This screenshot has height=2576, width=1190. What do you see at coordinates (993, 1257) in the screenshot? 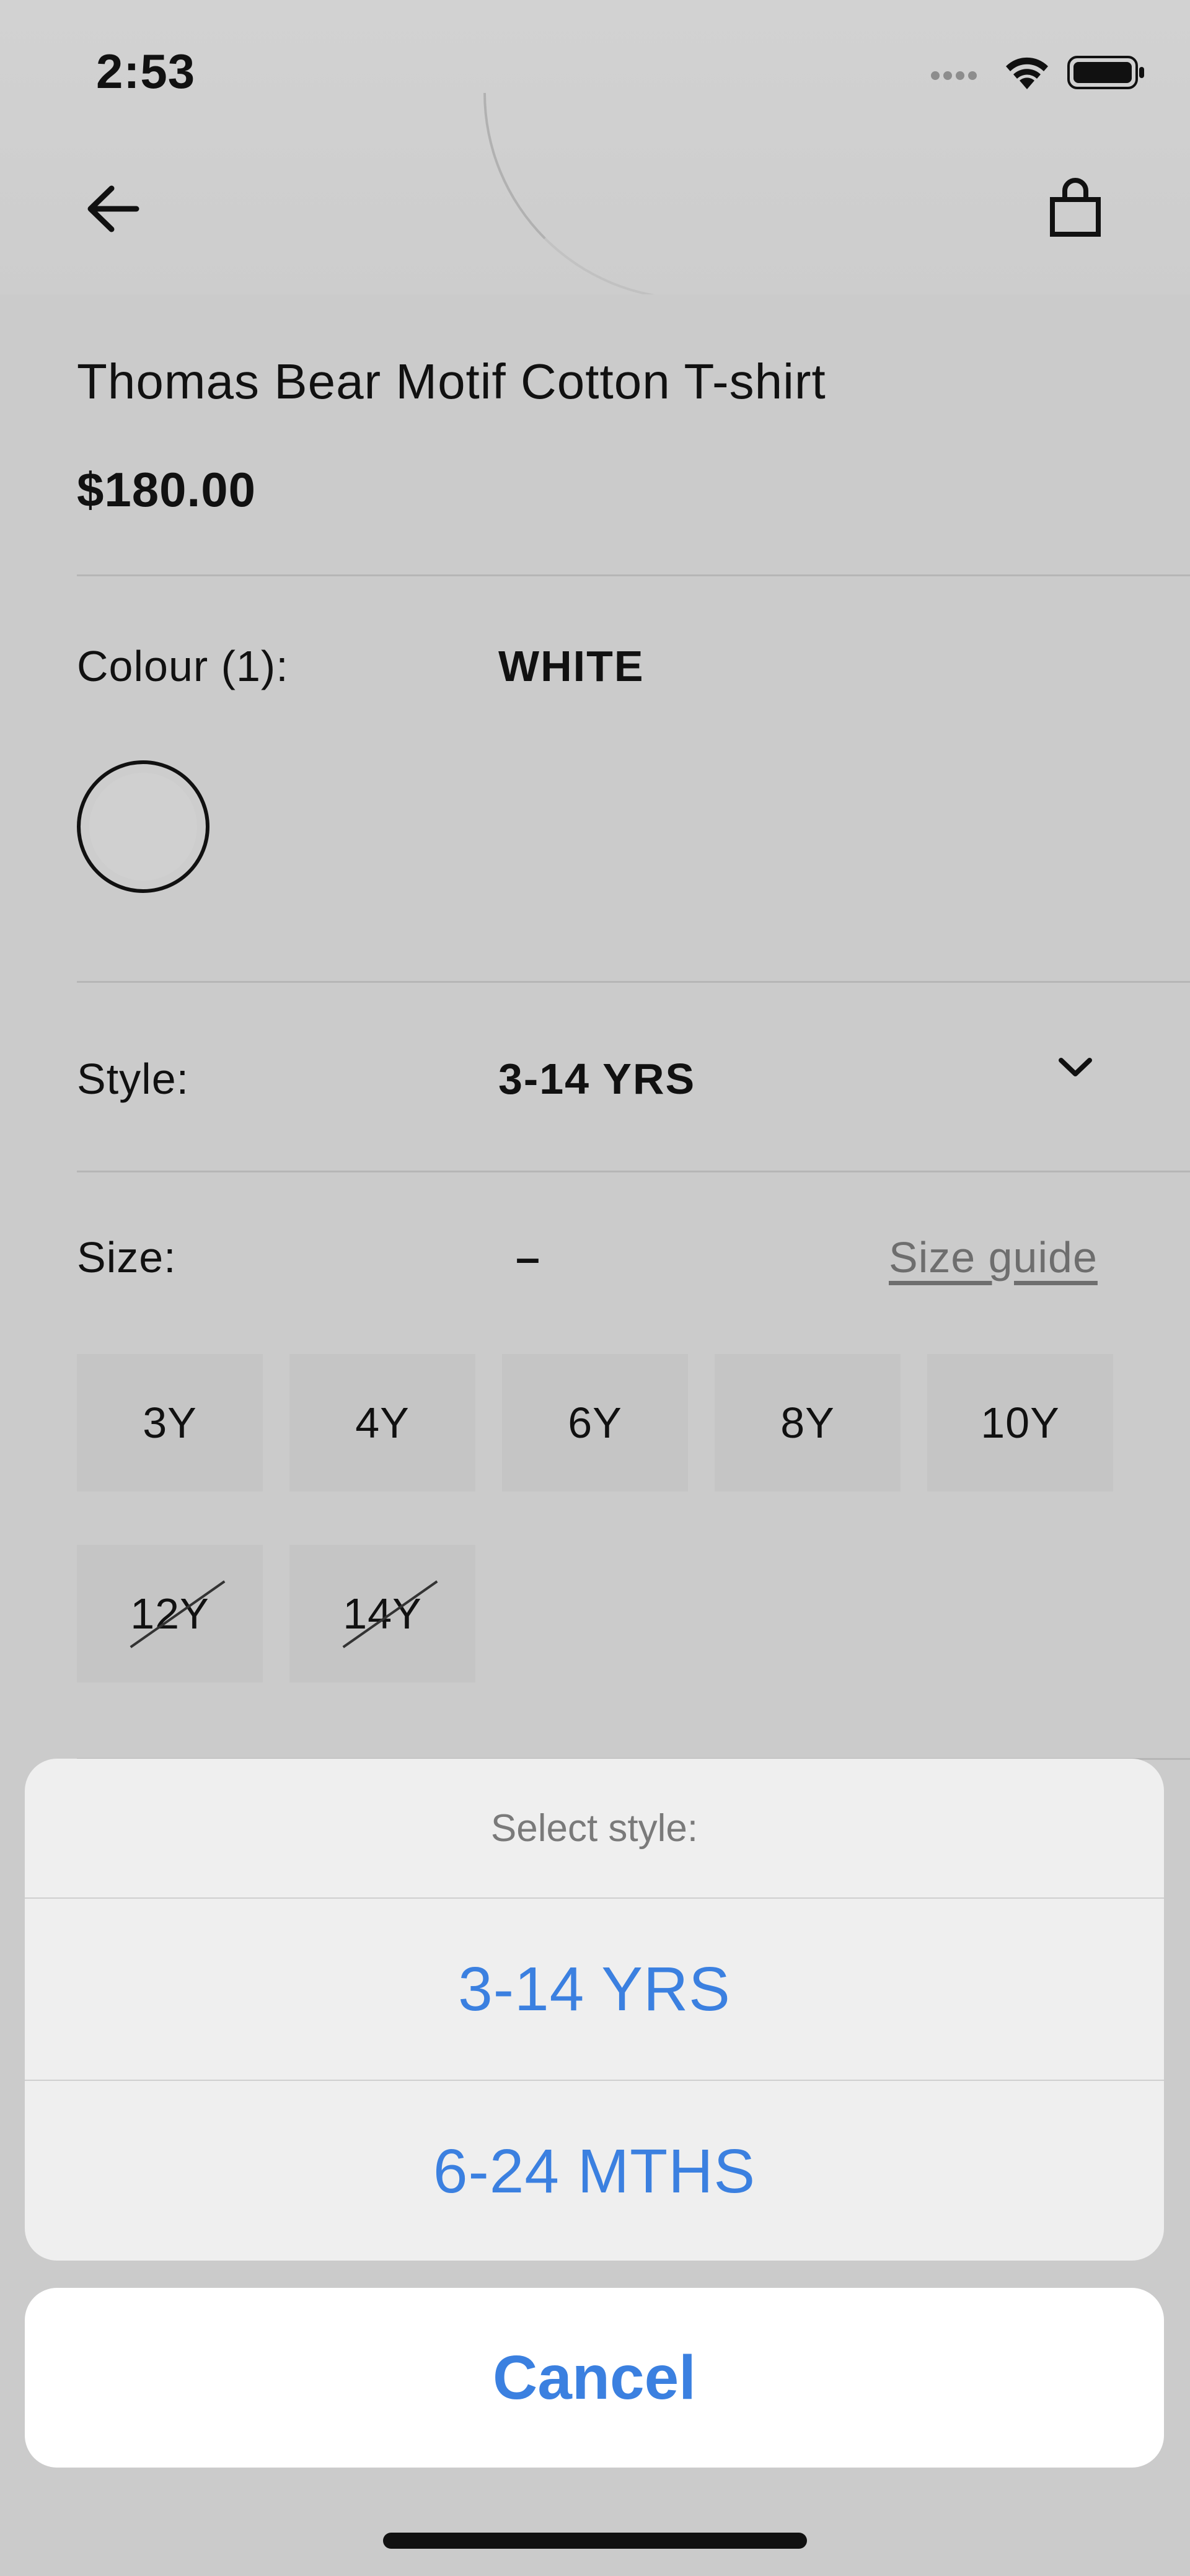
I see `size-guide-link: Size guide` at bounding box center [993, 1257].